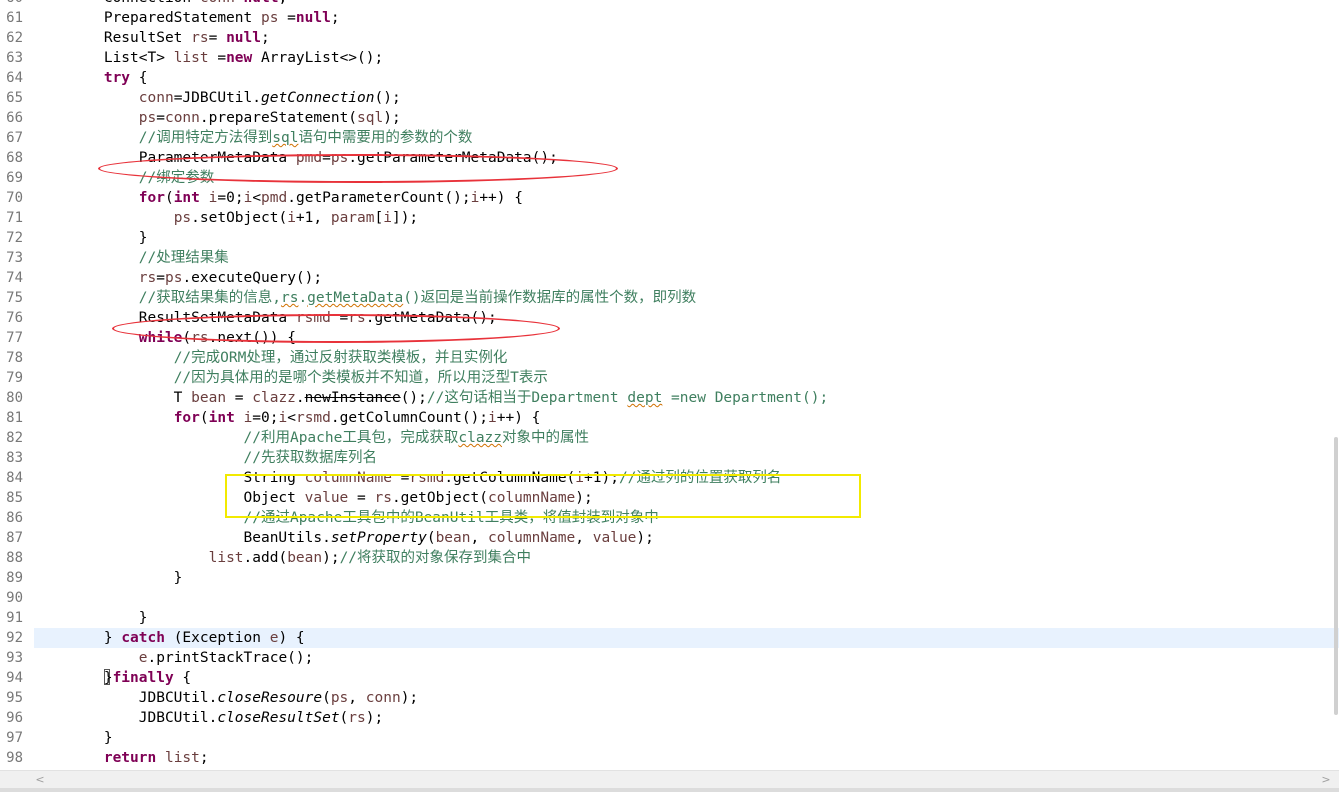  I want to click on code-token: clazz, so click(480, 438).